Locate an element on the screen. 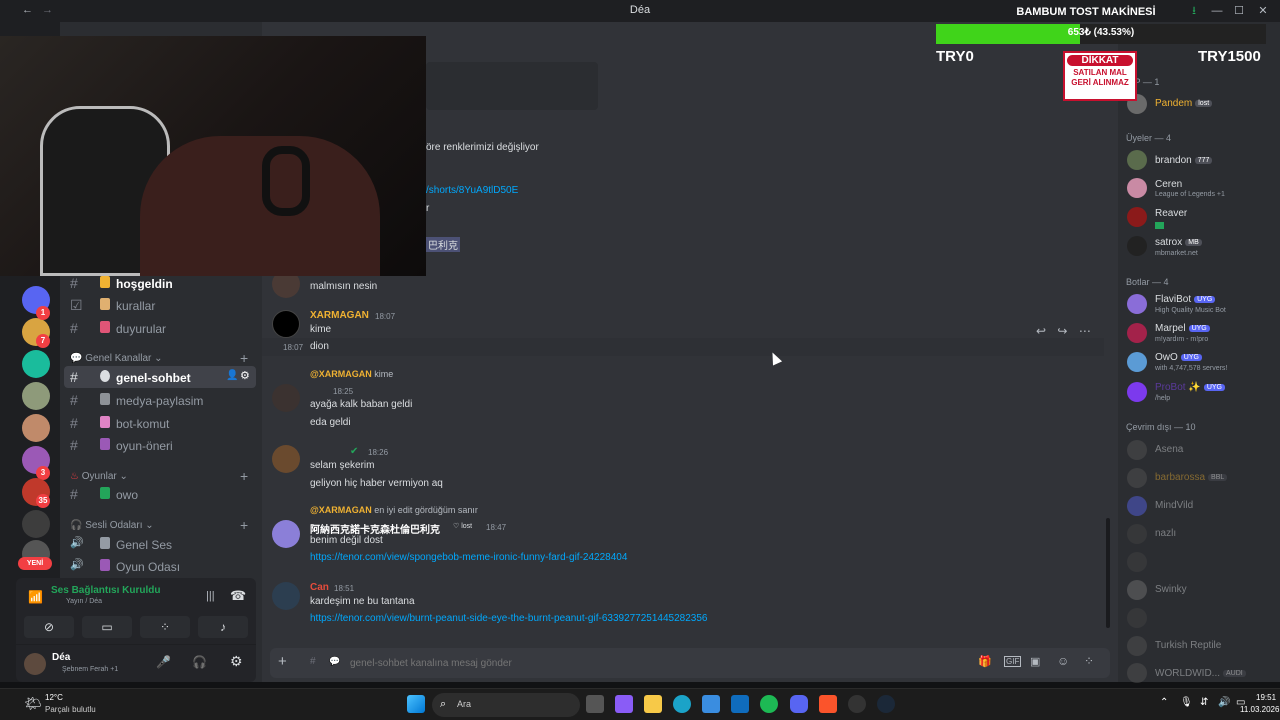 This screenshot has width=1280, height=720. member-name: FlaviBot UYG is located at coordinates (1185, 299).